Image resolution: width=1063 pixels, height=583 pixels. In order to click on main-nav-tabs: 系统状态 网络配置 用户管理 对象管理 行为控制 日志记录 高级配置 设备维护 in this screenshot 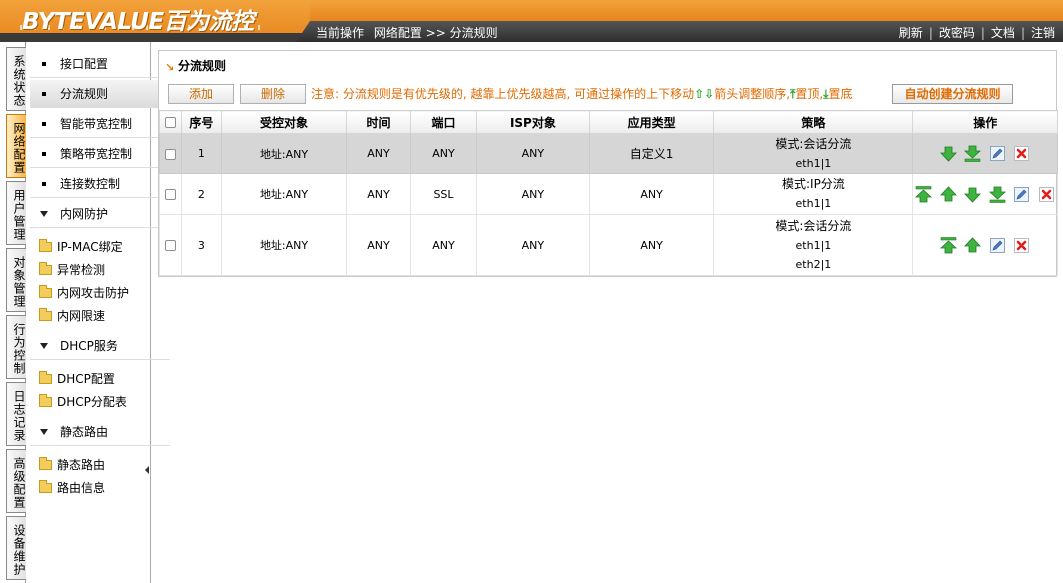, I will do `click(13, 312)`.